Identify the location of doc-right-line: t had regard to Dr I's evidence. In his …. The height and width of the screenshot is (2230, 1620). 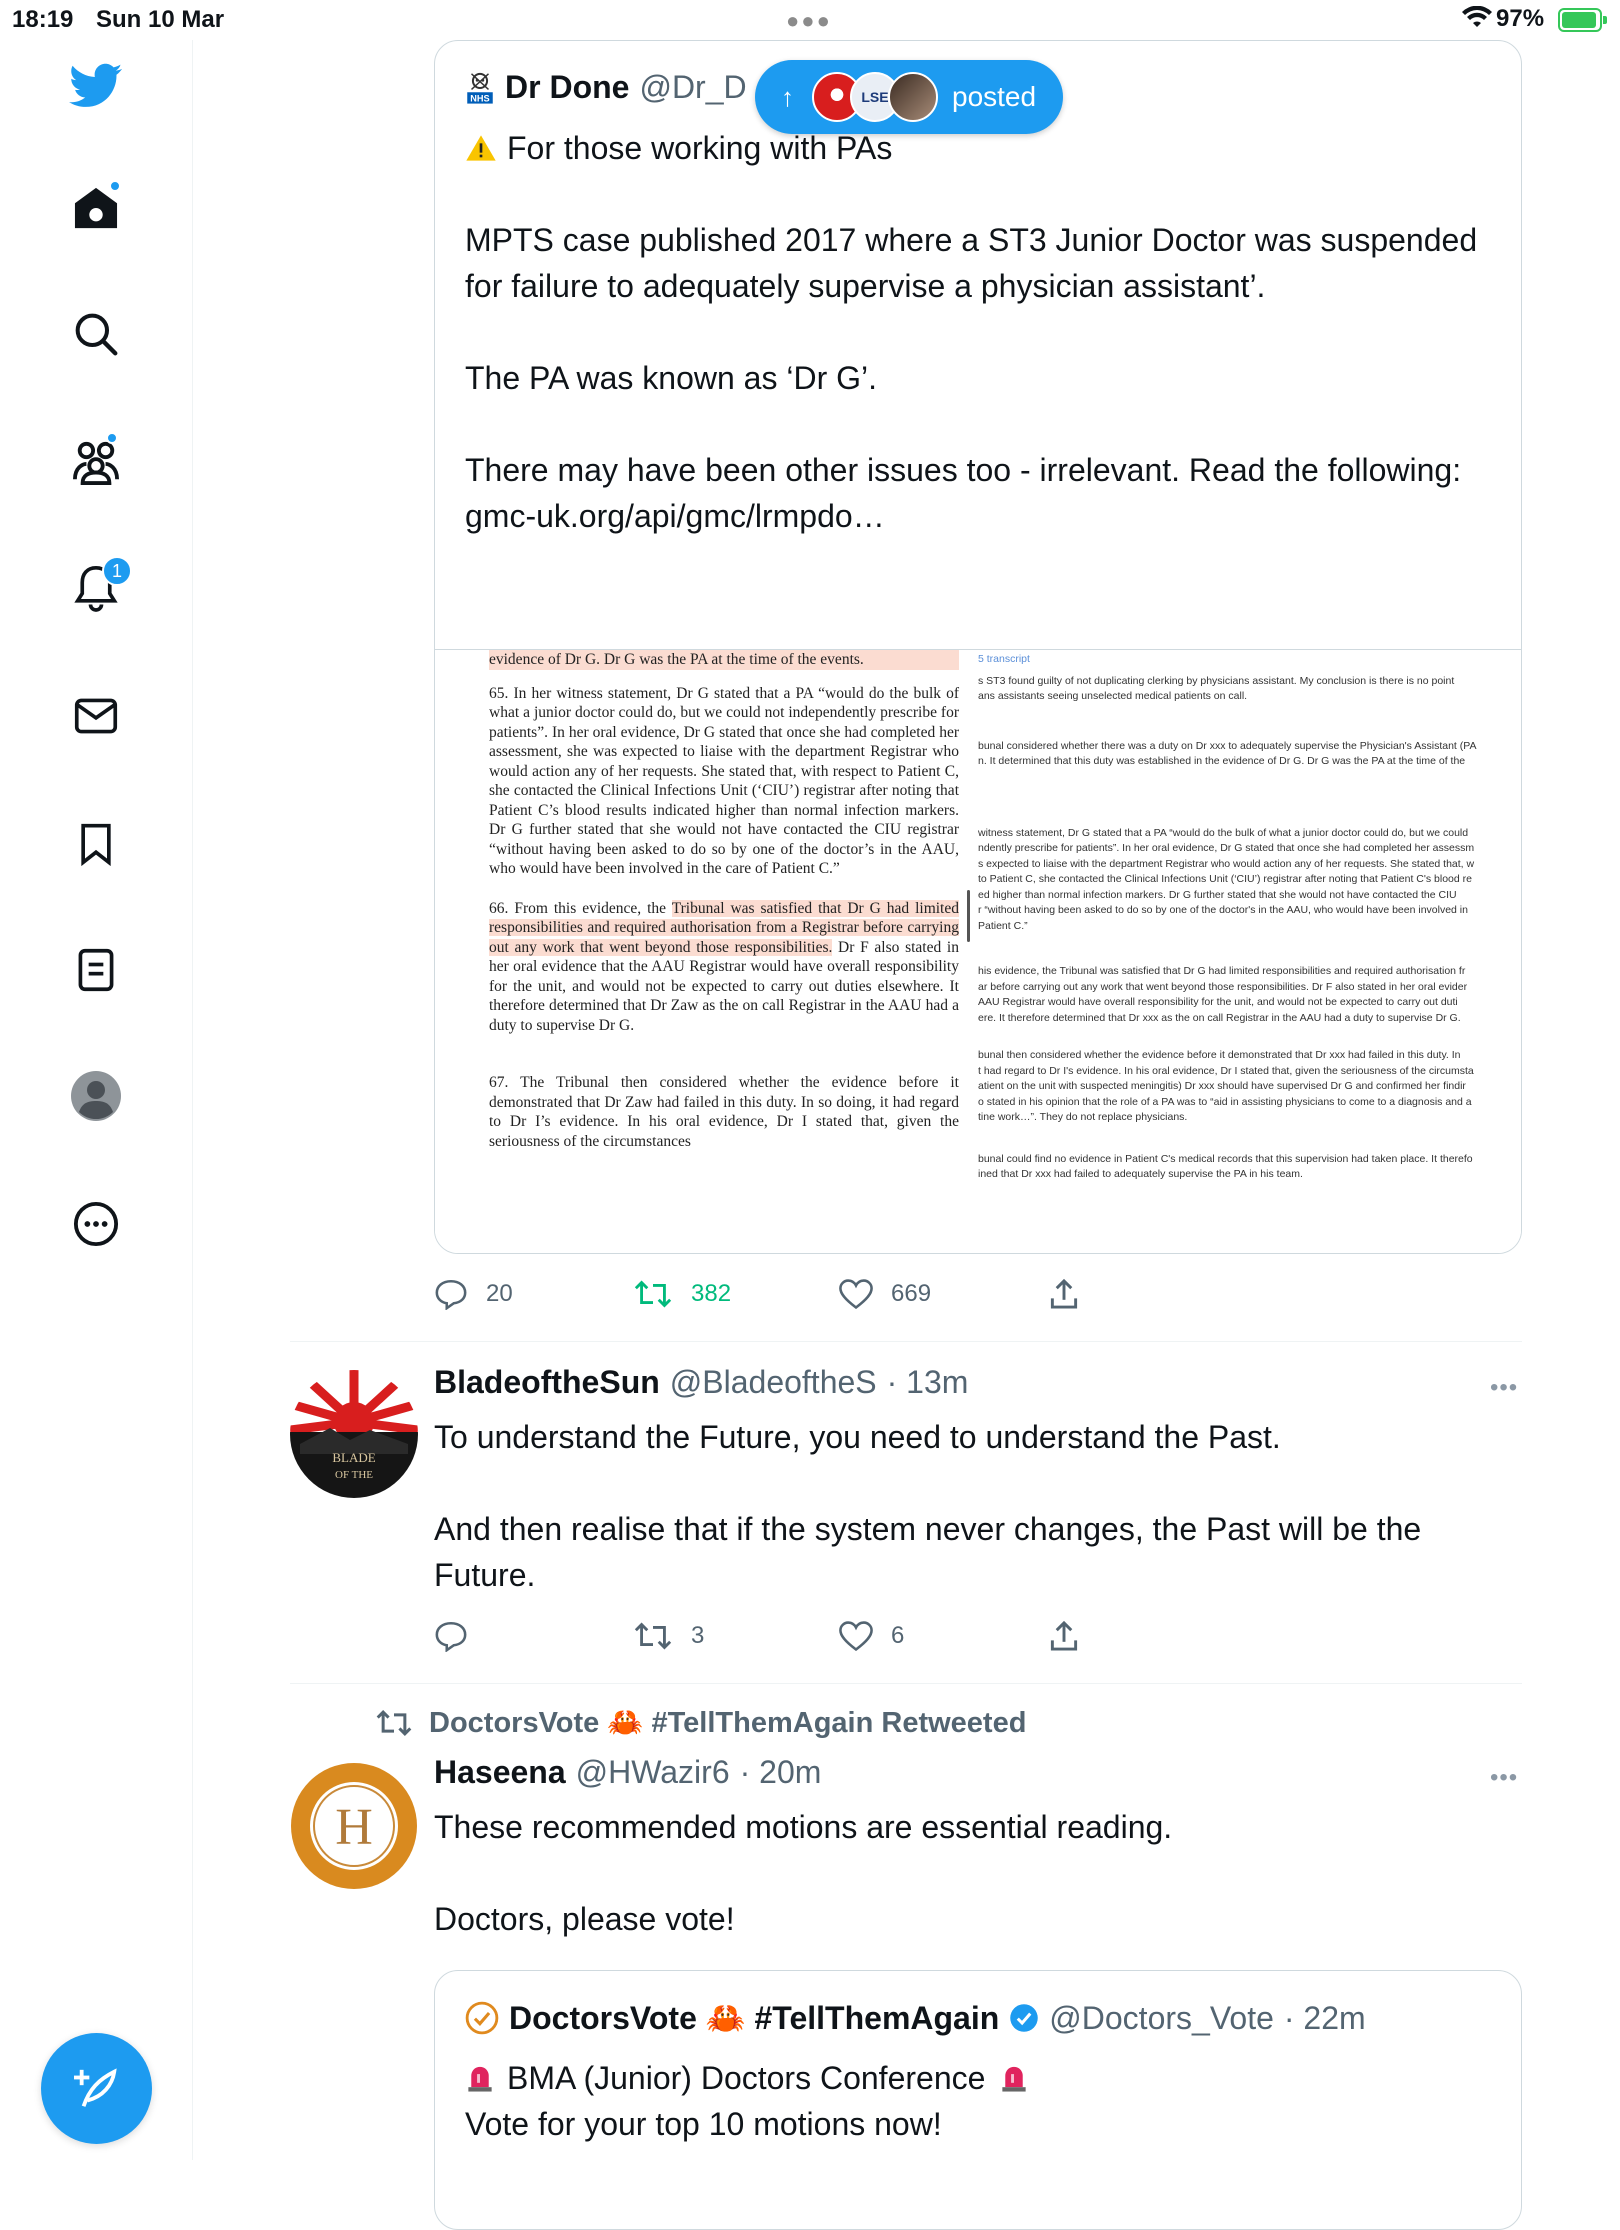
(1226, 1070).